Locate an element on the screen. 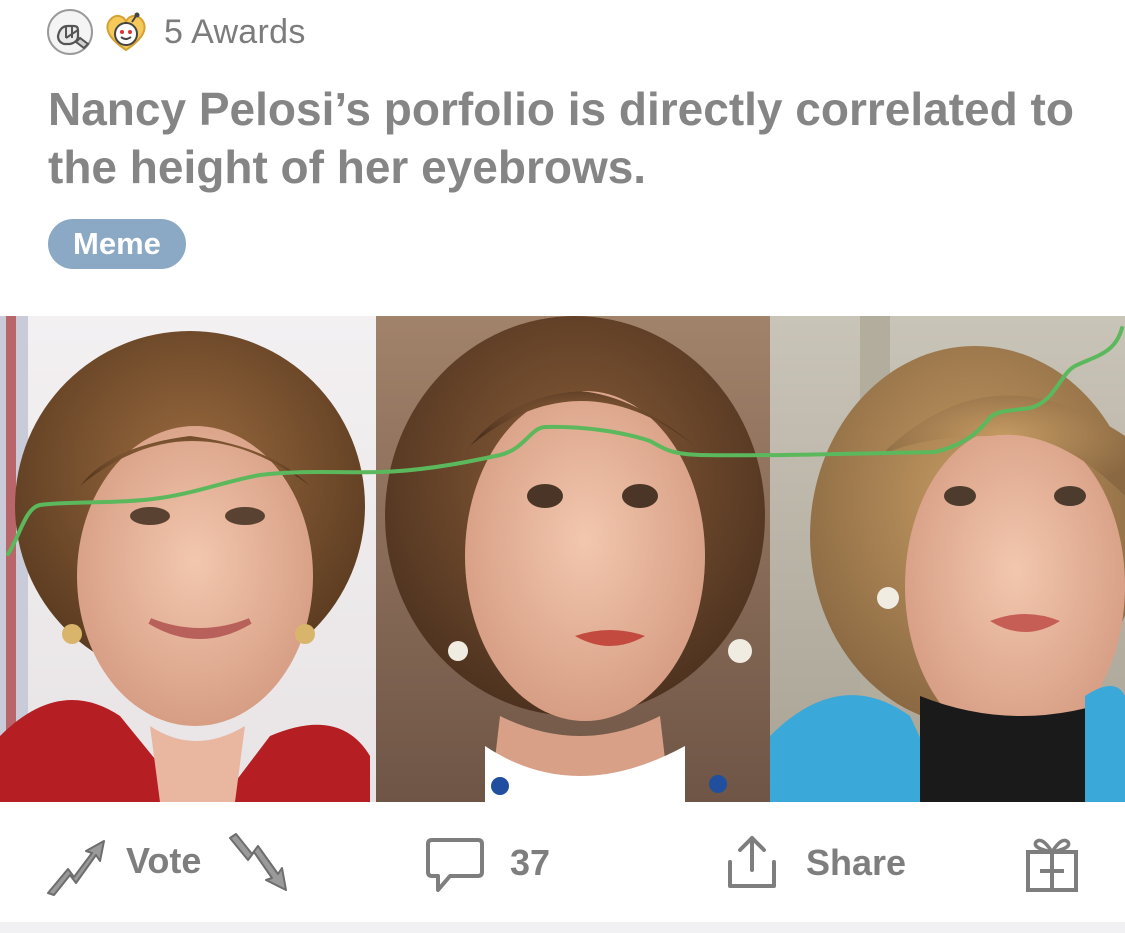  downvote-icon is located at coordinates (258, 863).